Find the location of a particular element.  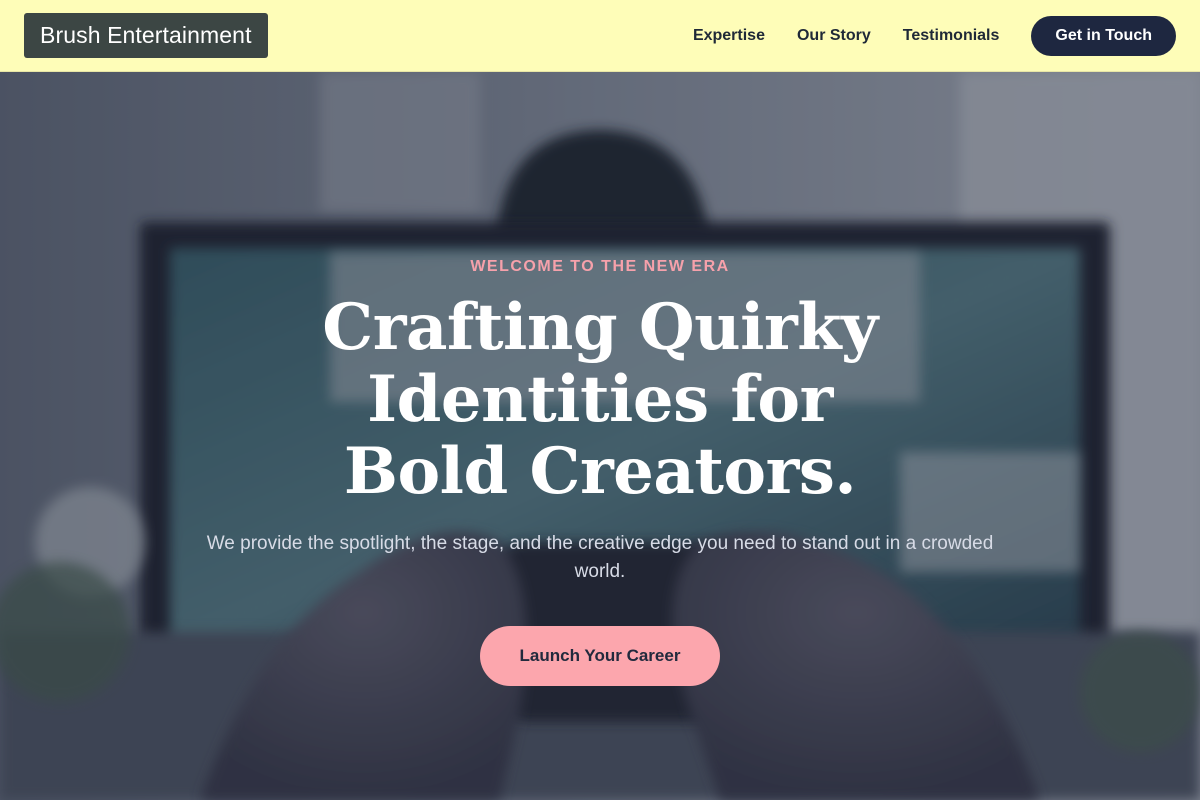

nav-link-our-story: Our Story is located at coordinates (834, 36).